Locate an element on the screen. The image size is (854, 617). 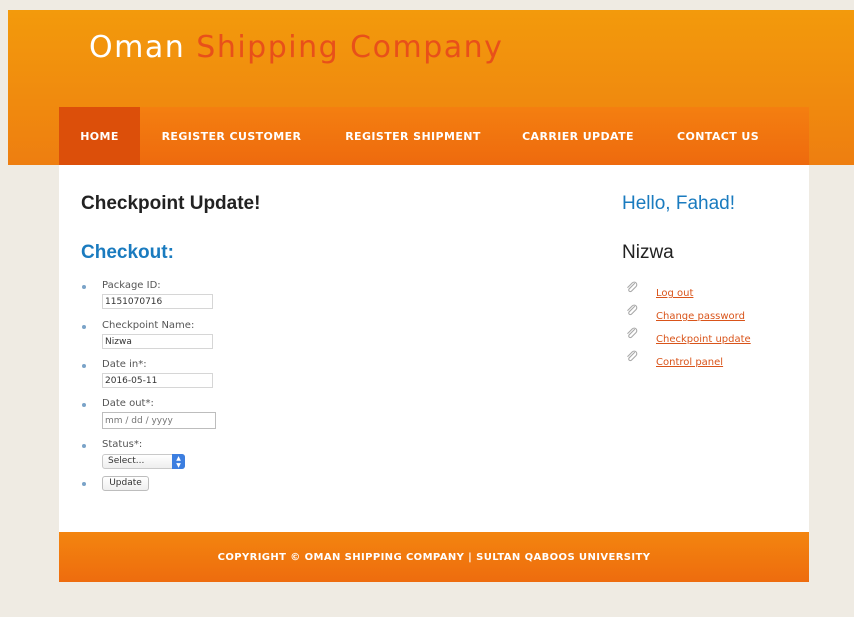
form-row-package-id: Package ID: is located at coordinates (211, 299).